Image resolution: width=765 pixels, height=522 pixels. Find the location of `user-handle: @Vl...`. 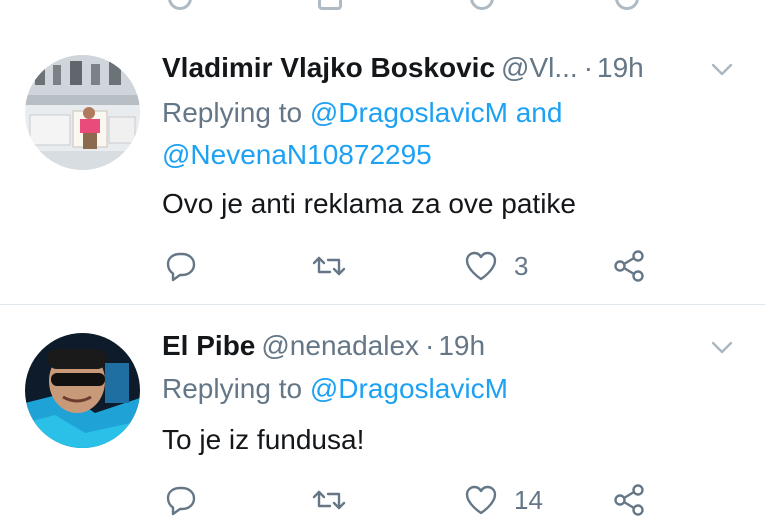

user-handle: @Vl... is located at coordinates (539, 67).